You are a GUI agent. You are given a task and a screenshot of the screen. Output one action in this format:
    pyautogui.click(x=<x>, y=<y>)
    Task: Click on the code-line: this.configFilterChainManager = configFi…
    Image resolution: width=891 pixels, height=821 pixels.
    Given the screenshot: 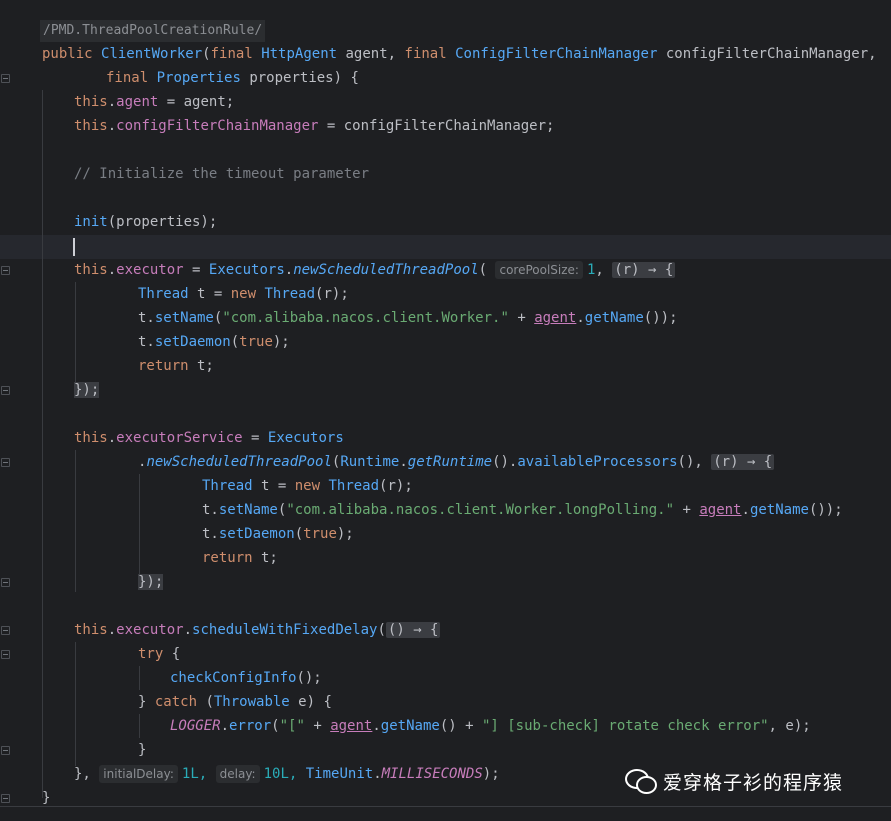 What is the action you would take?
    pyautogui.click(x=314, y=126)
    